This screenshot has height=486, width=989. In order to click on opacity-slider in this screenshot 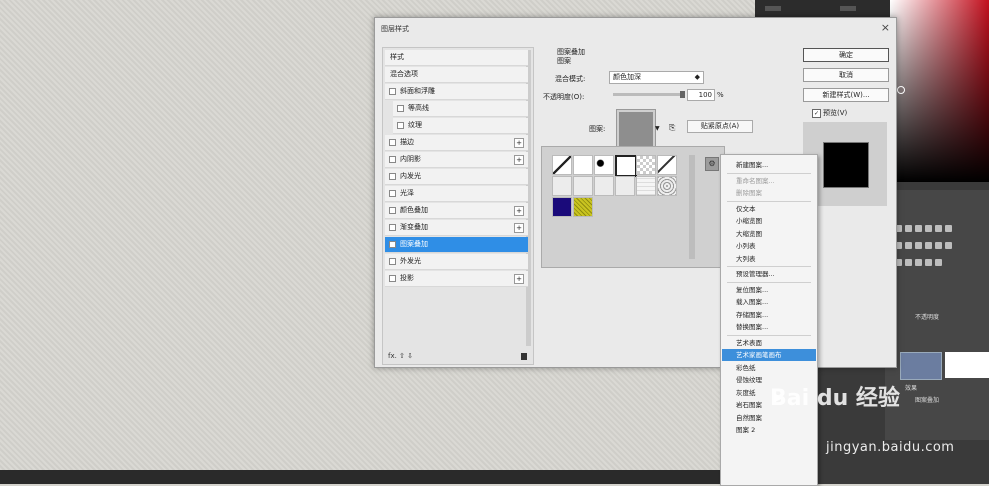, I will do `click(648, 94)`.